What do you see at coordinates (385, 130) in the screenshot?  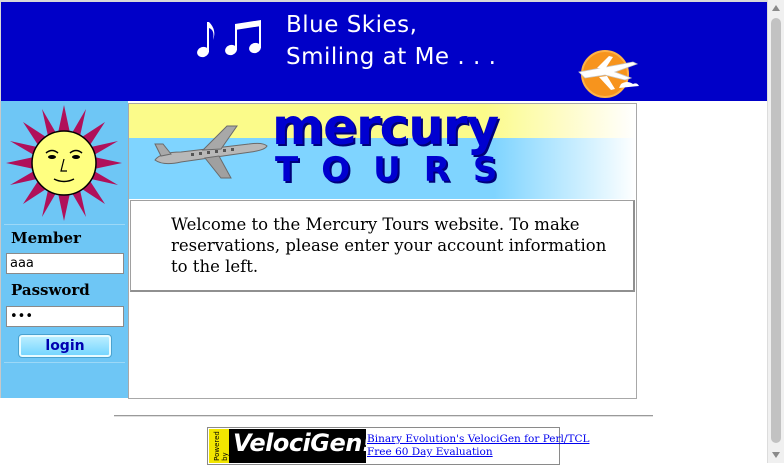 I see `logo-word-mercury: mercury` at bounding box center [385, 130].